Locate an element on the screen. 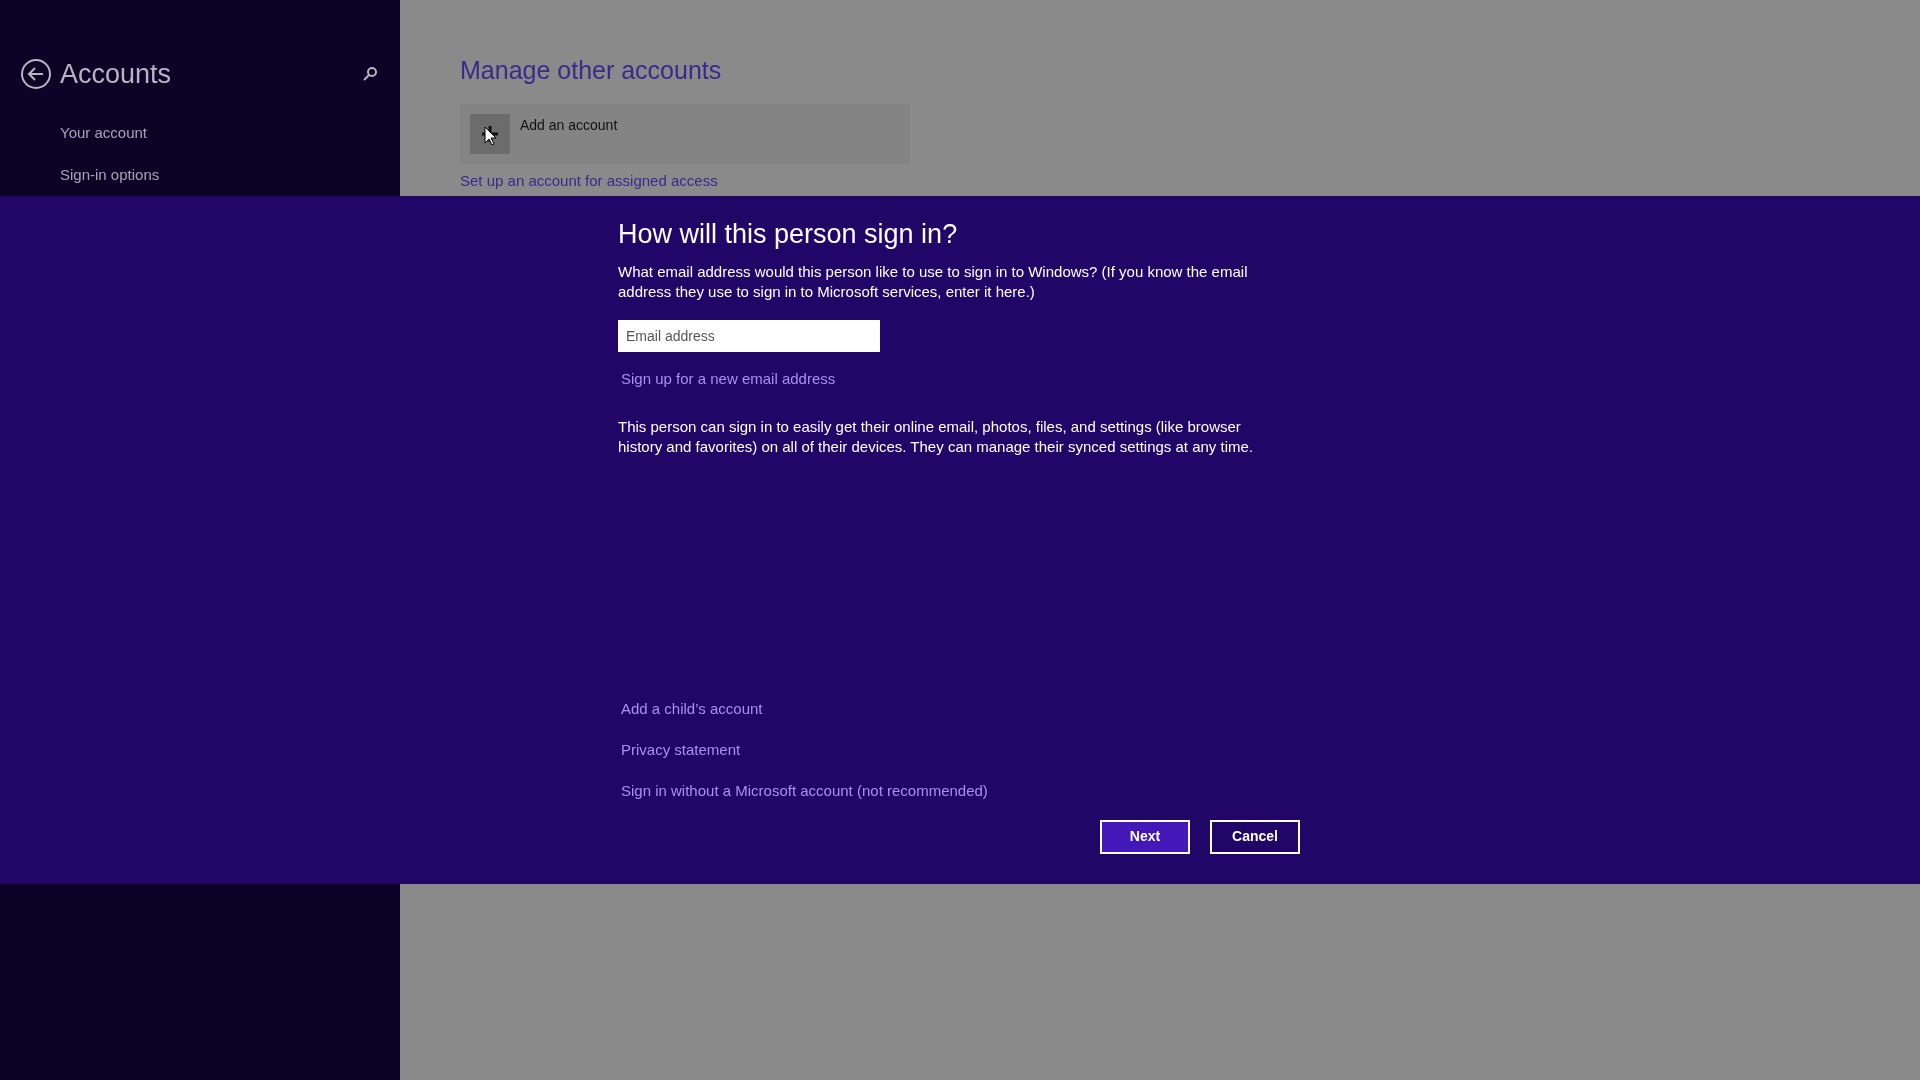 The width and height of the screenshot is (1920, 1080). add-account-tile: Add an account is located at coordinates (685, 134).